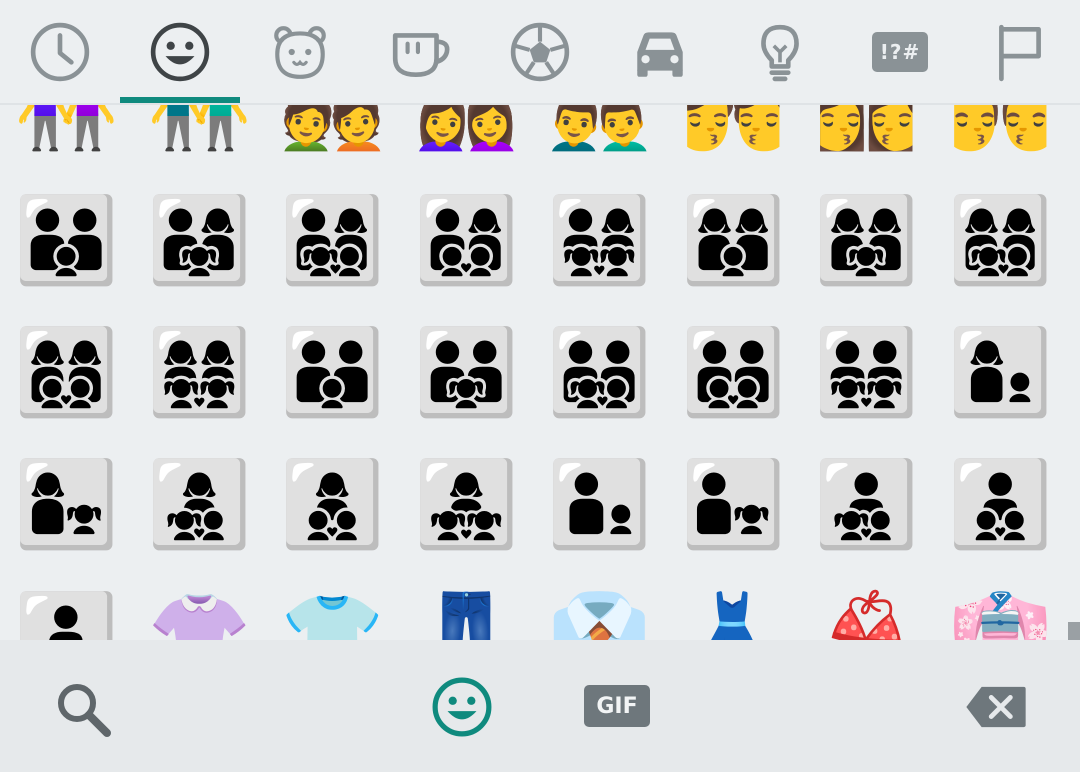 The image size is (1080, 772). What do you see at coordinates (332, 372) in the screenshot?
I see `emoji-key: 👨‍👨‍👦` at bounding box center [332, 372].